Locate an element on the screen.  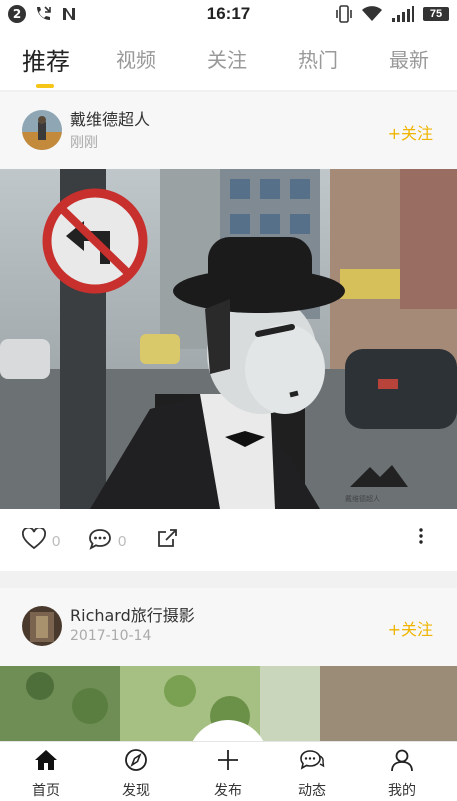
compass-icon is located at coordinates (136, 760).